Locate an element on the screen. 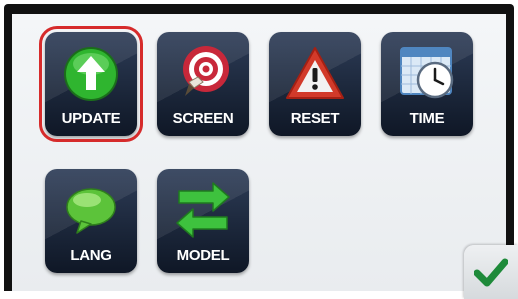  lang-label: LANG is located at coordinates (91, 255).